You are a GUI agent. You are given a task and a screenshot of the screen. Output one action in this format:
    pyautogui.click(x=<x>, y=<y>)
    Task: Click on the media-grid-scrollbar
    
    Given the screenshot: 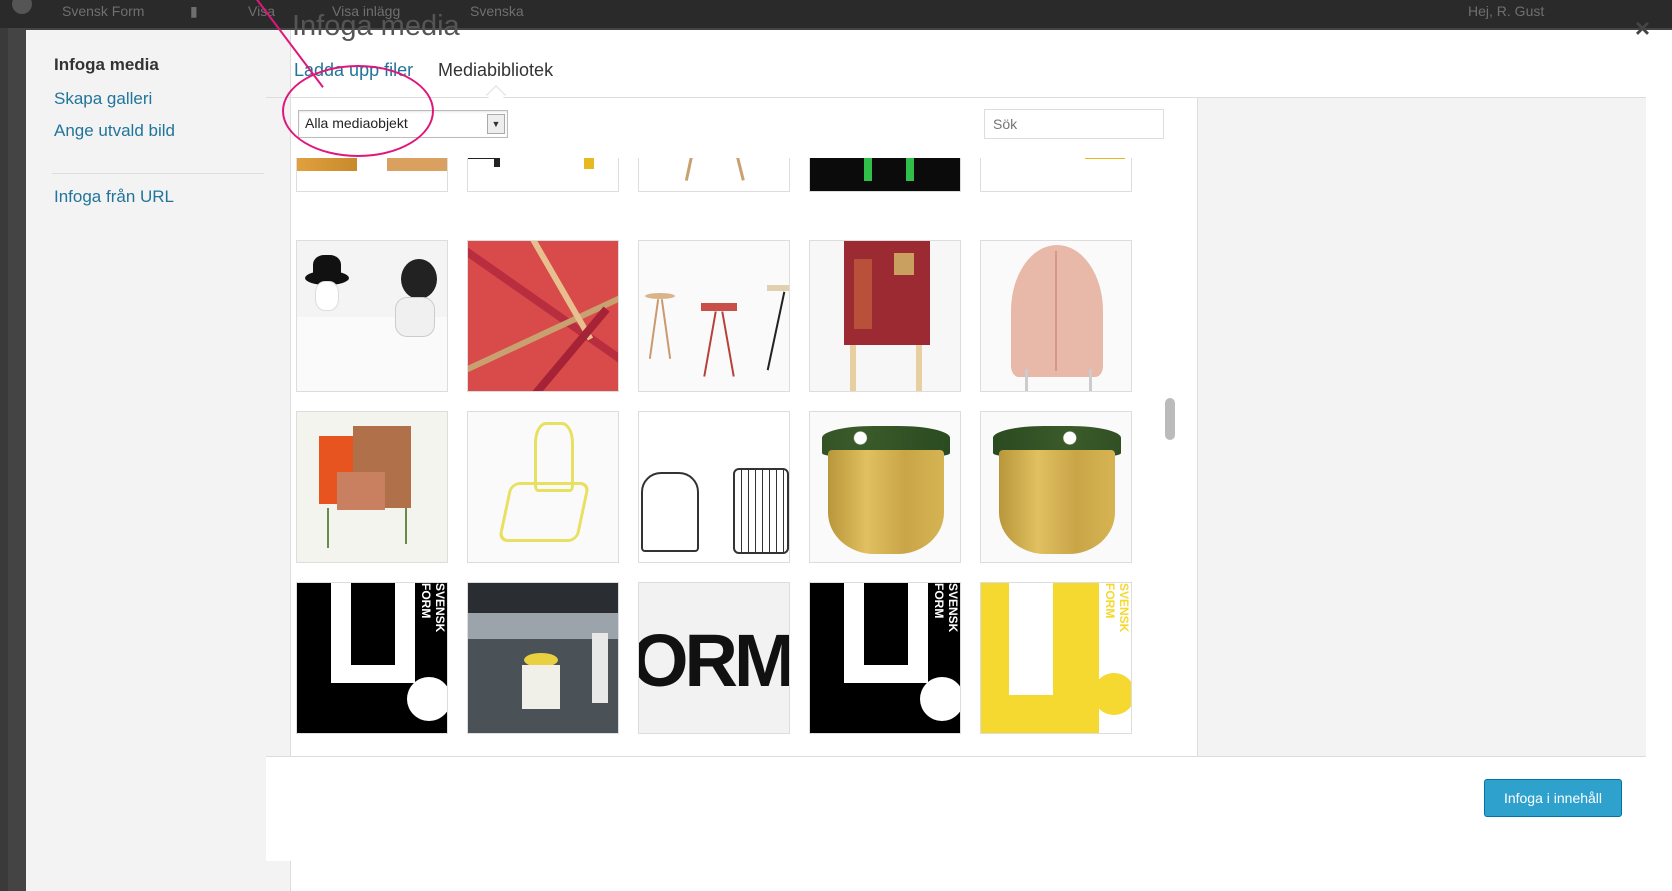 What is the action you would take?
    pyautogui.click(x=1170, y=419)
    